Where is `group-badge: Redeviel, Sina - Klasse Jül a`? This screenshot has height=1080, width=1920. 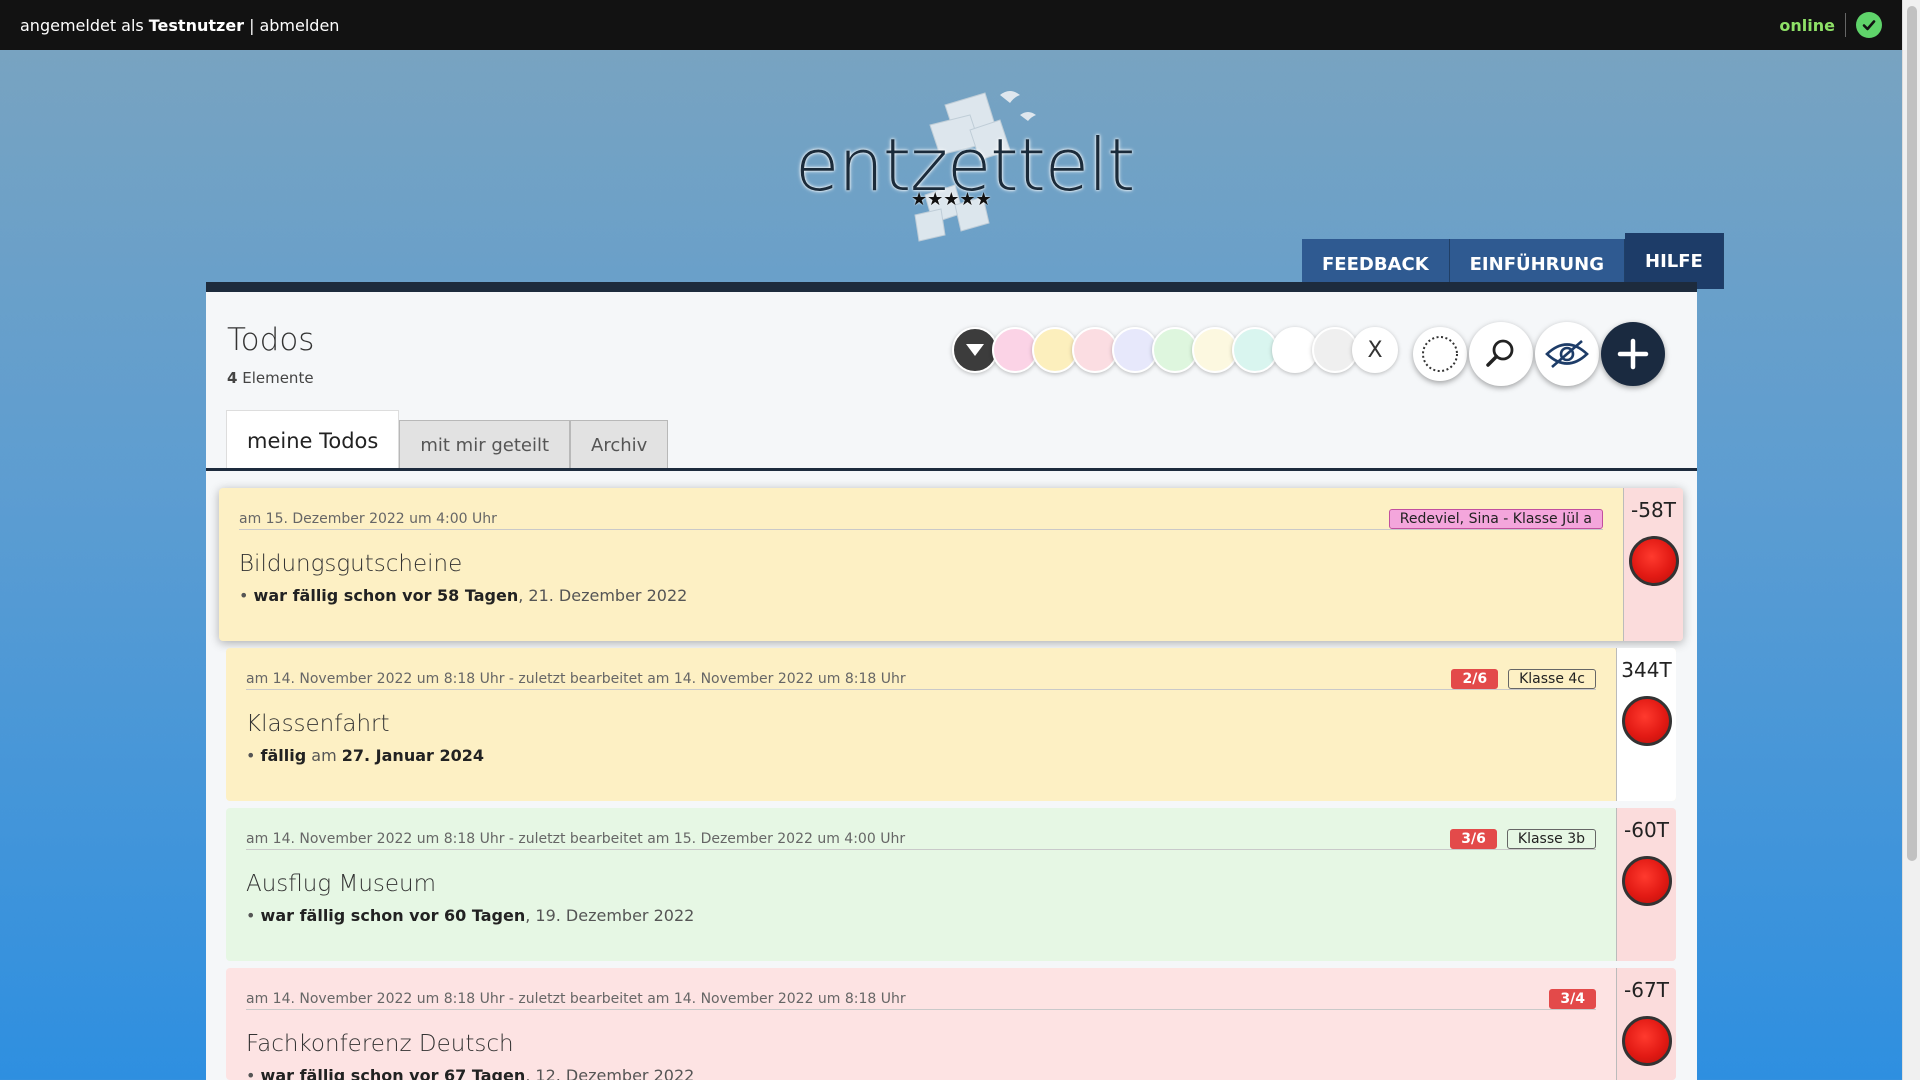
group-badge: Redeviel, Sina - Klasse Jül a is located at coordinates (1495, 518).